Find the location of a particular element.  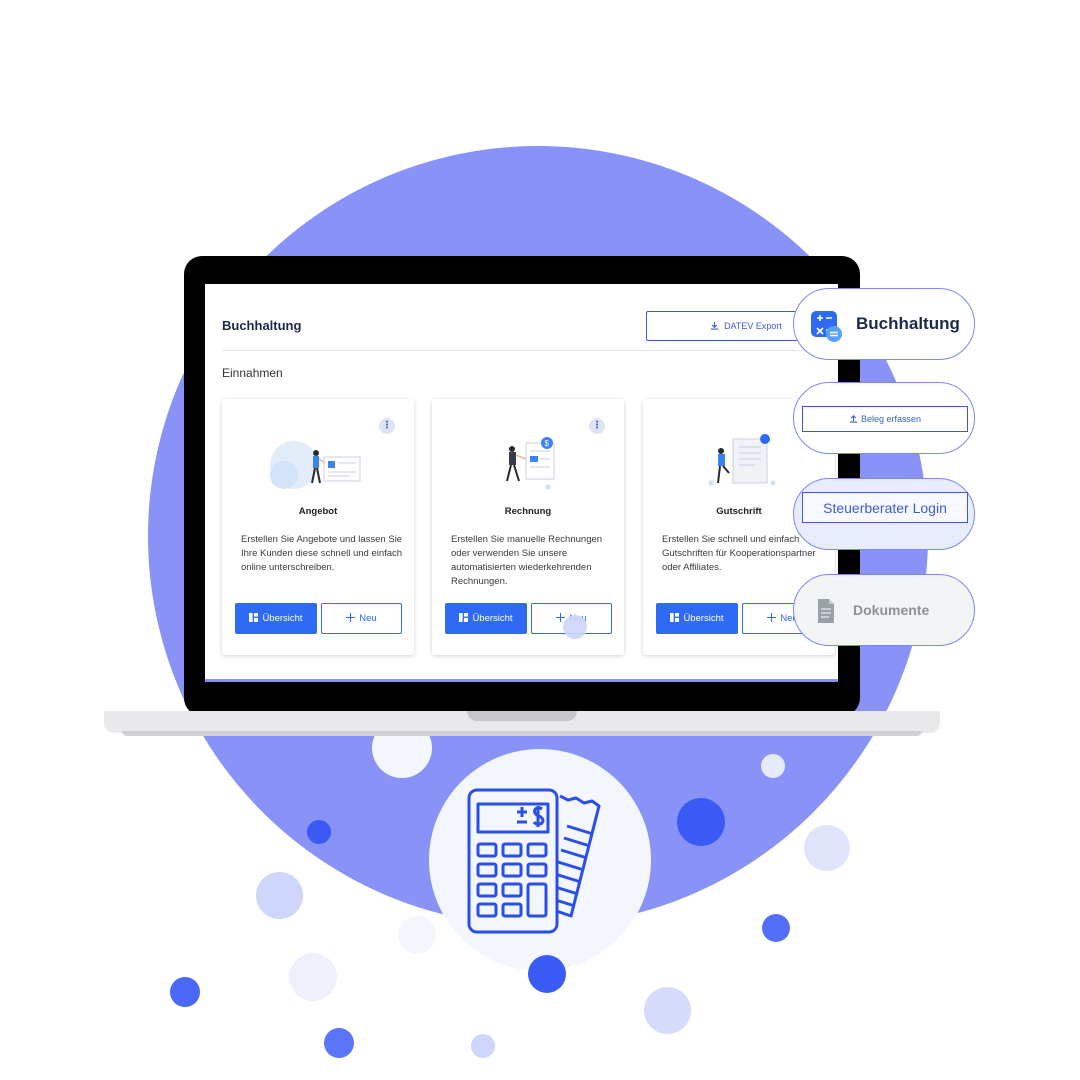

pill-beleg: Beleg erfassen is located at coordinates (884, 418).